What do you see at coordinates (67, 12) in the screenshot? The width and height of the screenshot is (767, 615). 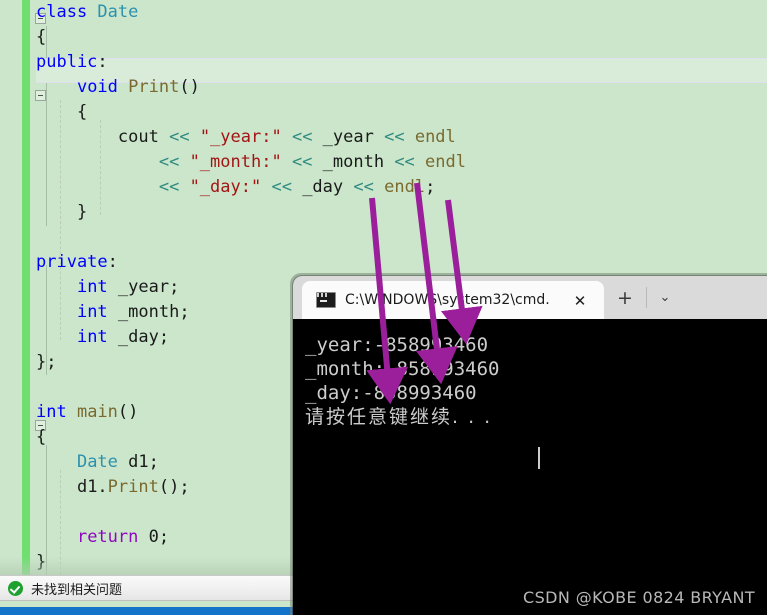 I see `code-token: class` at bounding box center [67, 12].